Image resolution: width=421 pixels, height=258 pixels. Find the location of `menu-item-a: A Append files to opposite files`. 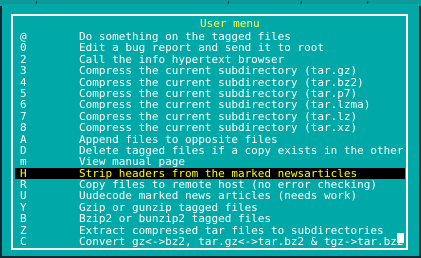

menu-item-a: A Append files to opposite files is located at coordinates (210, 139).